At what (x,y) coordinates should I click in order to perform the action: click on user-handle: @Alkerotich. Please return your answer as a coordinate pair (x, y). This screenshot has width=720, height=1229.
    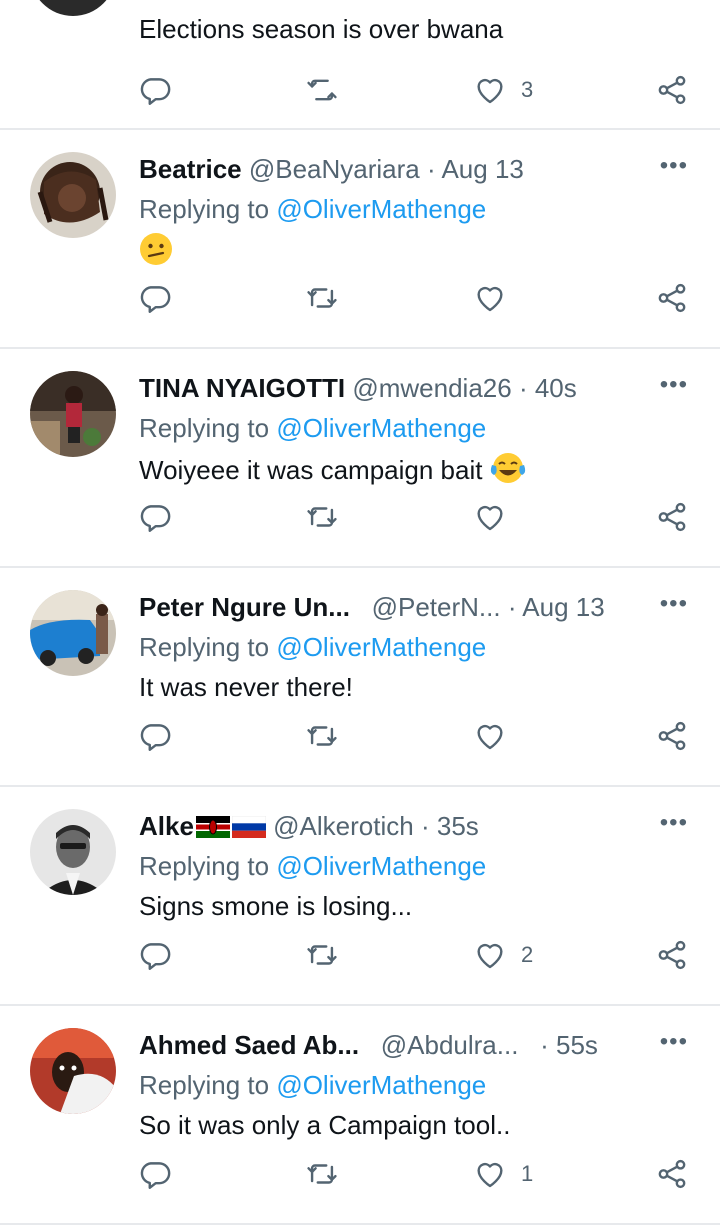
    Looking at the image, I should click on (343, 826).